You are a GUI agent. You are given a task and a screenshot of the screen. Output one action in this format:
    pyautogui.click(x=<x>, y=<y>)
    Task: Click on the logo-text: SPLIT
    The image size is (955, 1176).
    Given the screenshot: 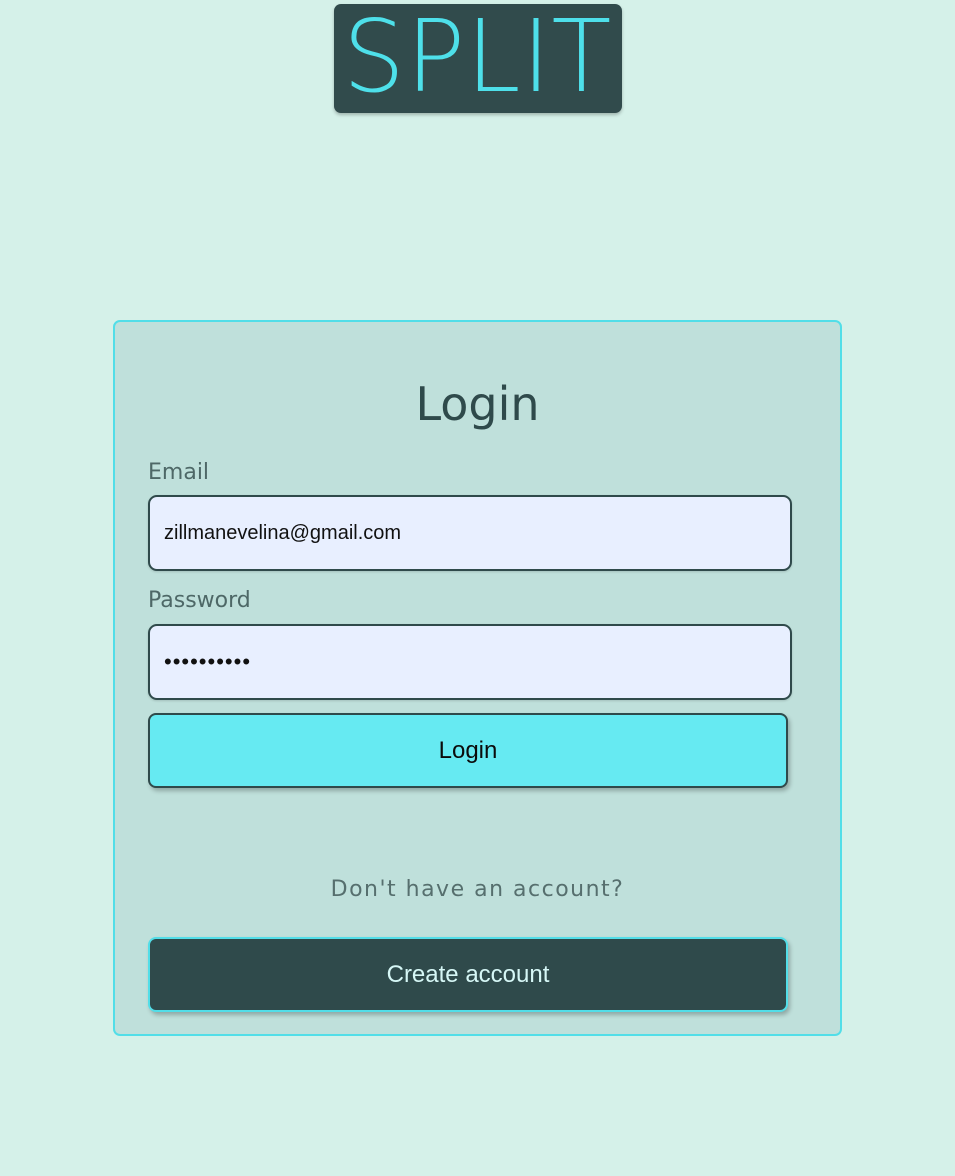 What is the action you would take?
    pyautogui.click(x=478, y=57)
    